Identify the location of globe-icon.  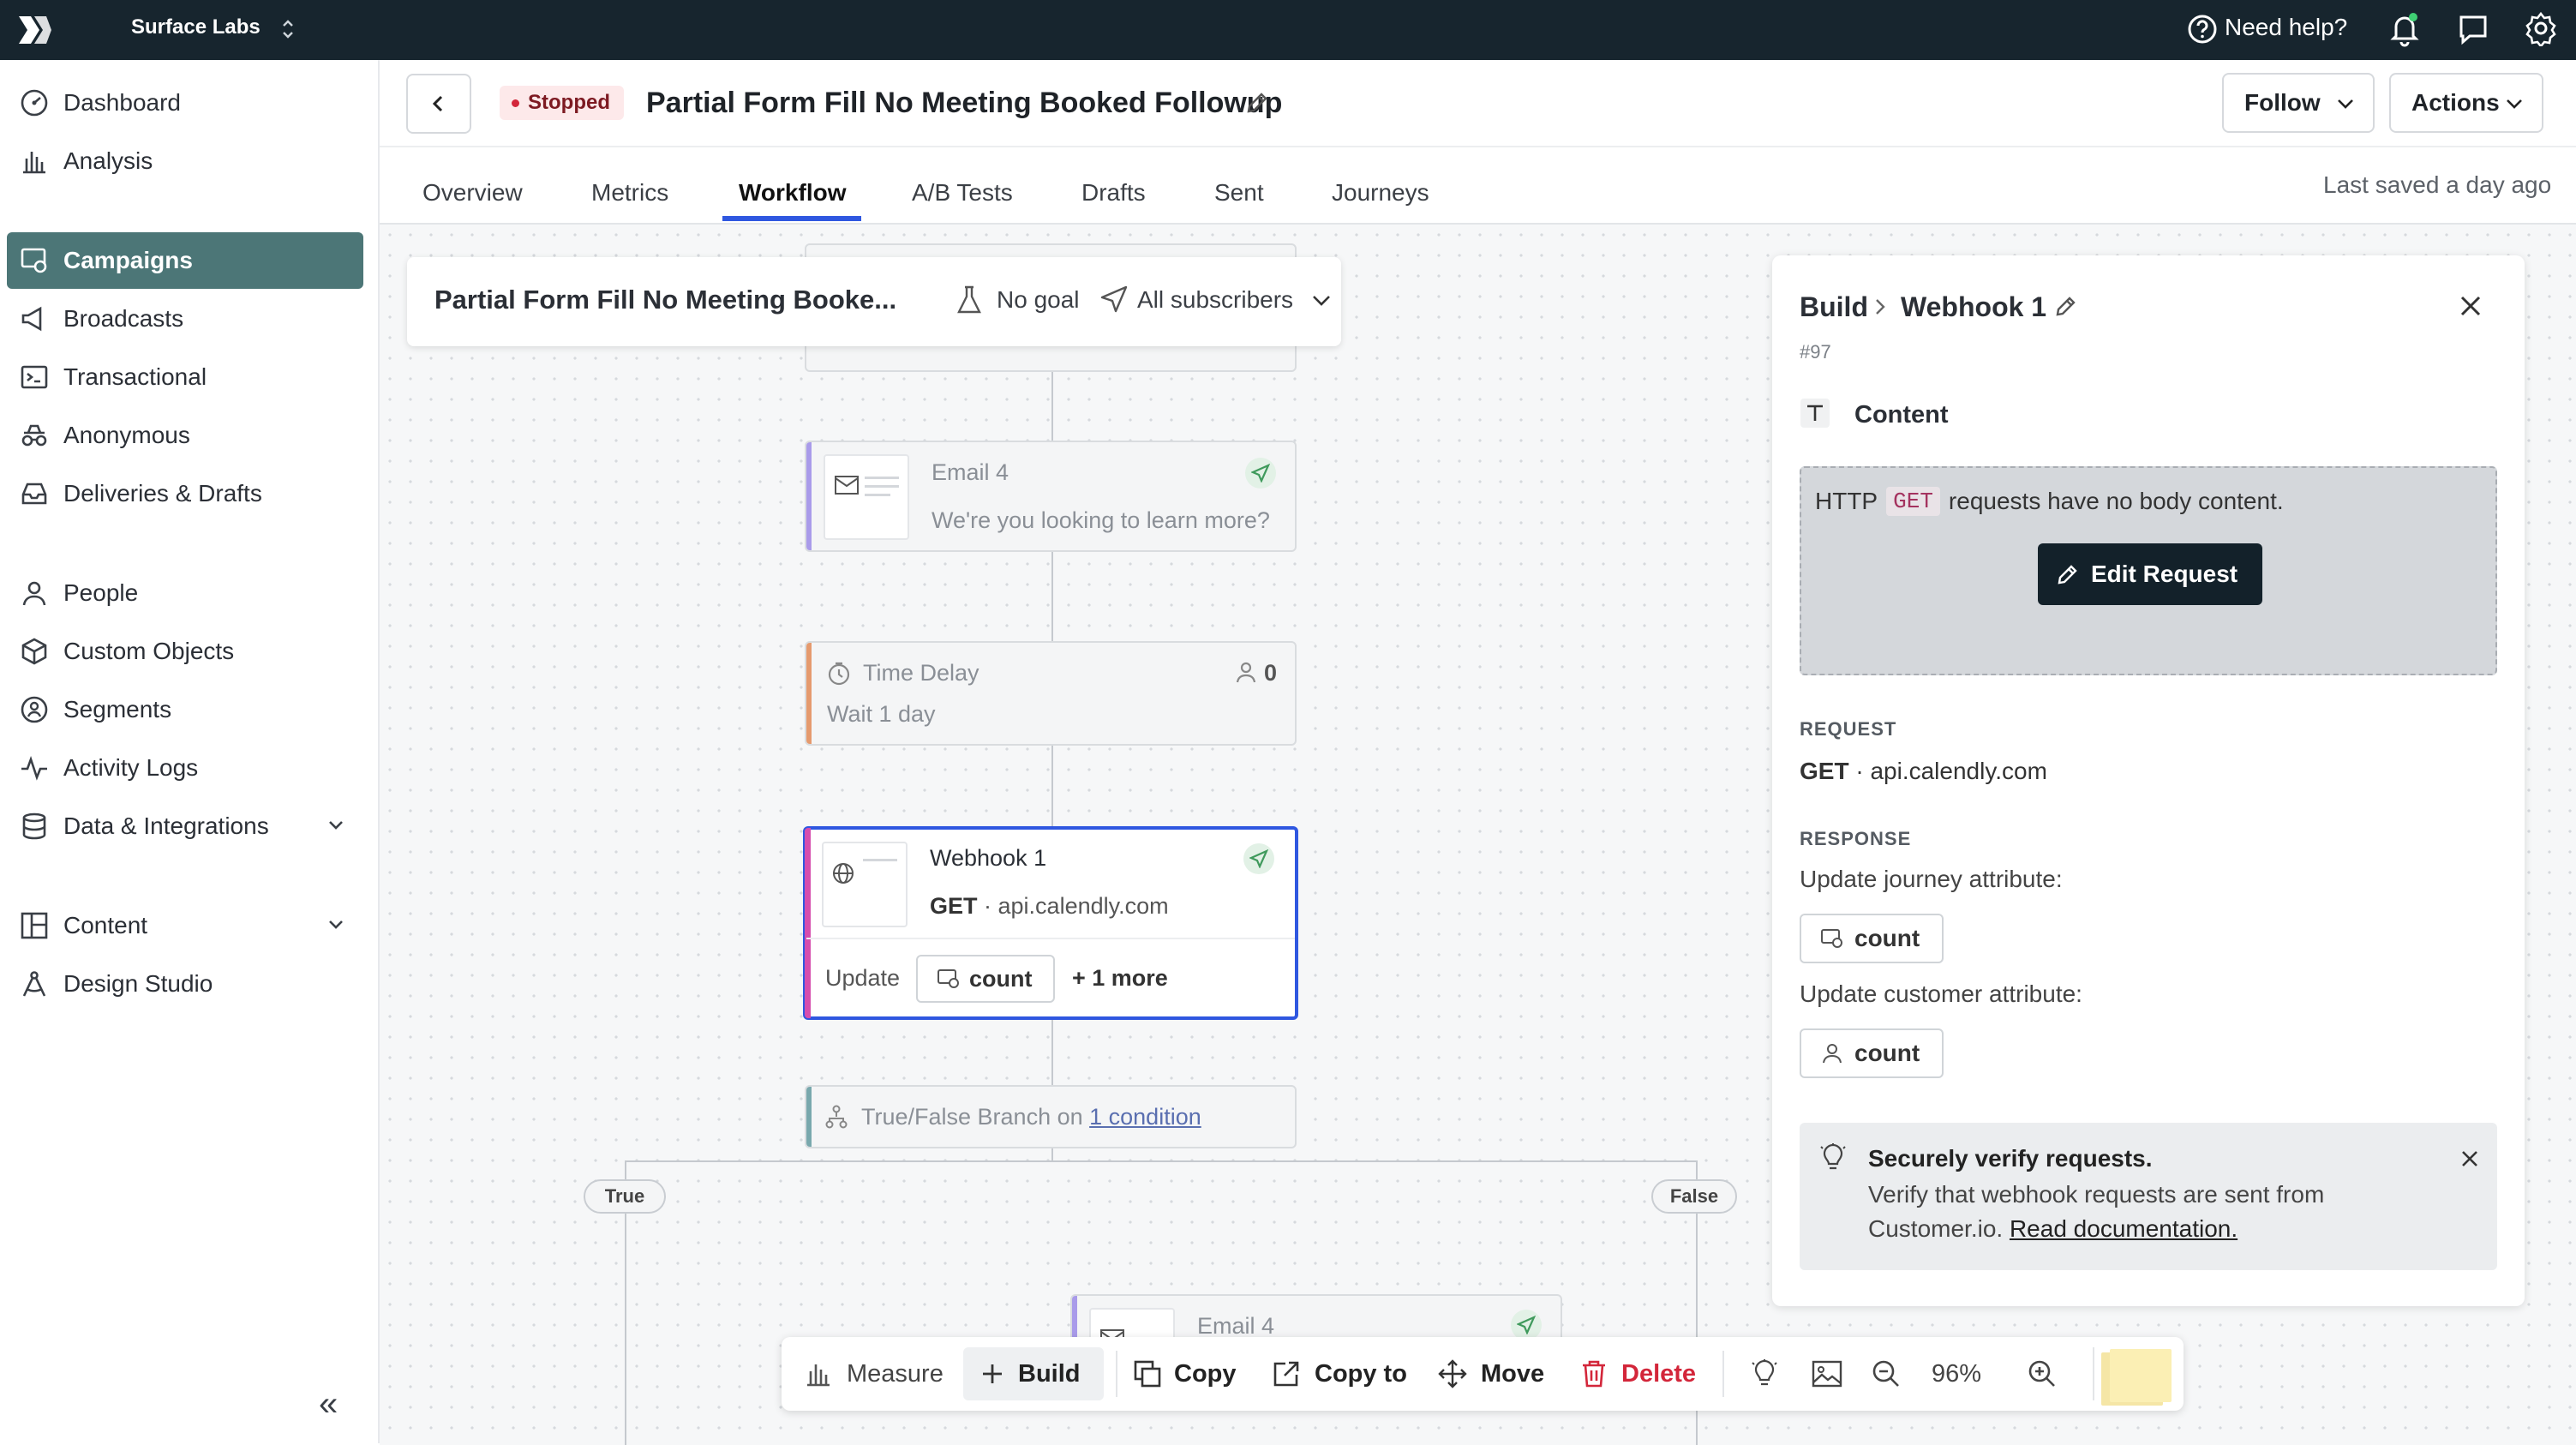
(843, 873).